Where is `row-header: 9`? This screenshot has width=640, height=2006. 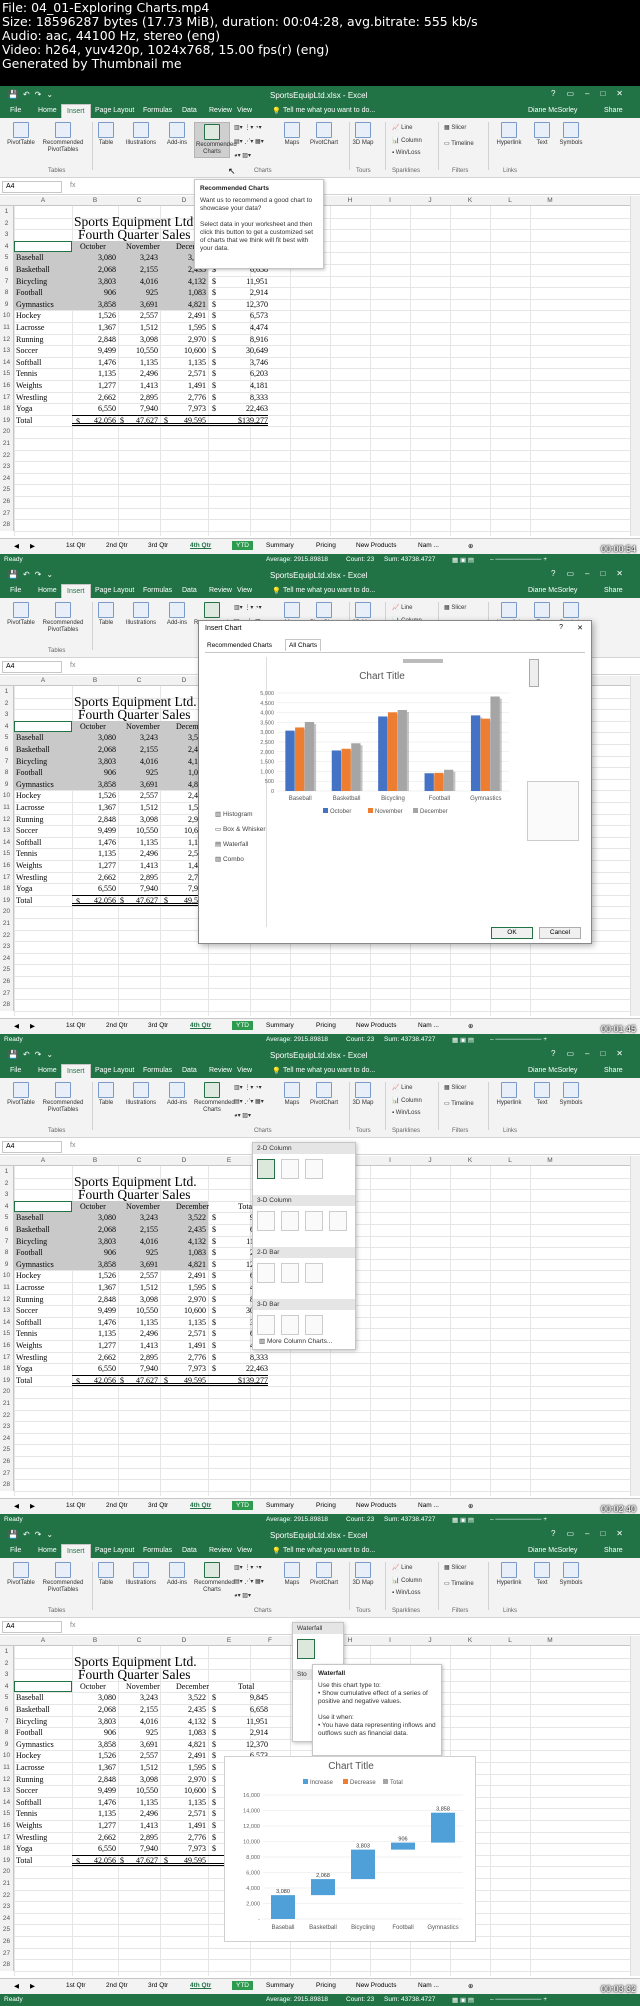 row-header: 9 is located at coordinates (7, 1264).